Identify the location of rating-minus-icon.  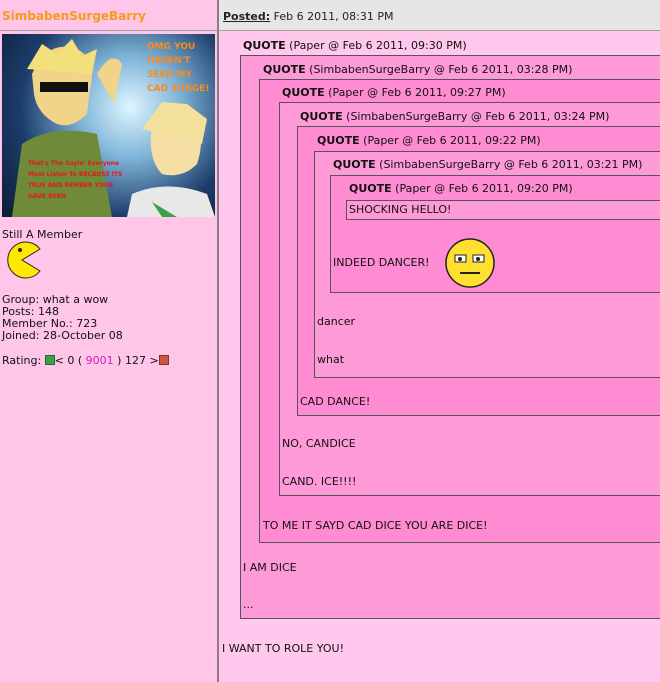
(163, 360).